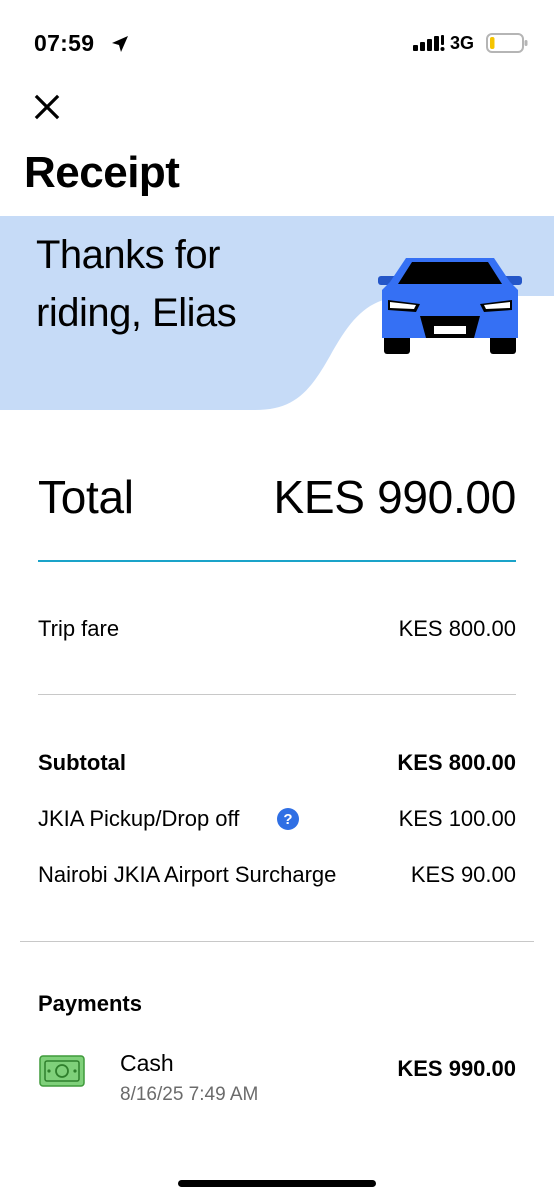 This screenshot has width=554, height=1200. I want to click on trip-fare-label: Trip fare, so click(79, 628).